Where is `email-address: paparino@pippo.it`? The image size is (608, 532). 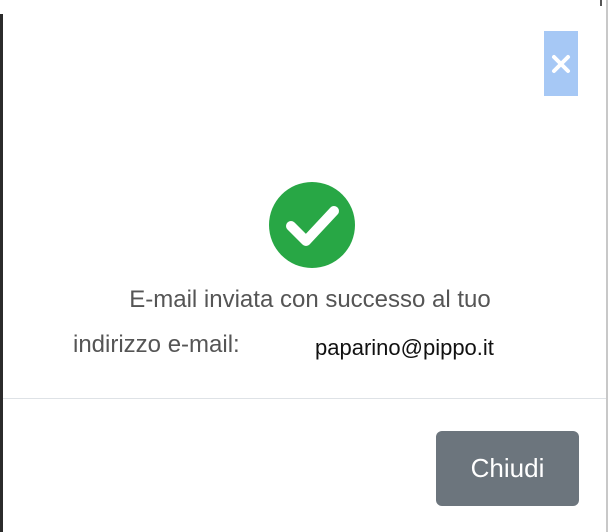
email-address: paparino@pippo.it is located at coordinates (404, 347).